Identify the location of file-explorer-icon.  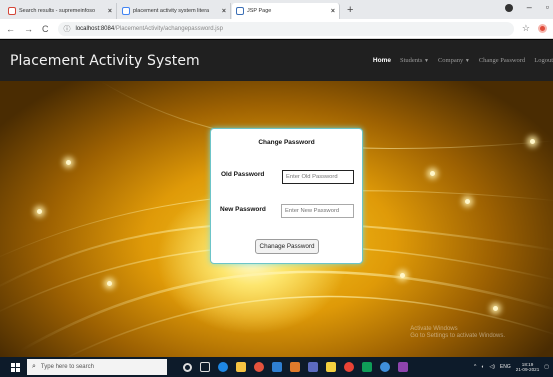
(241, 367).